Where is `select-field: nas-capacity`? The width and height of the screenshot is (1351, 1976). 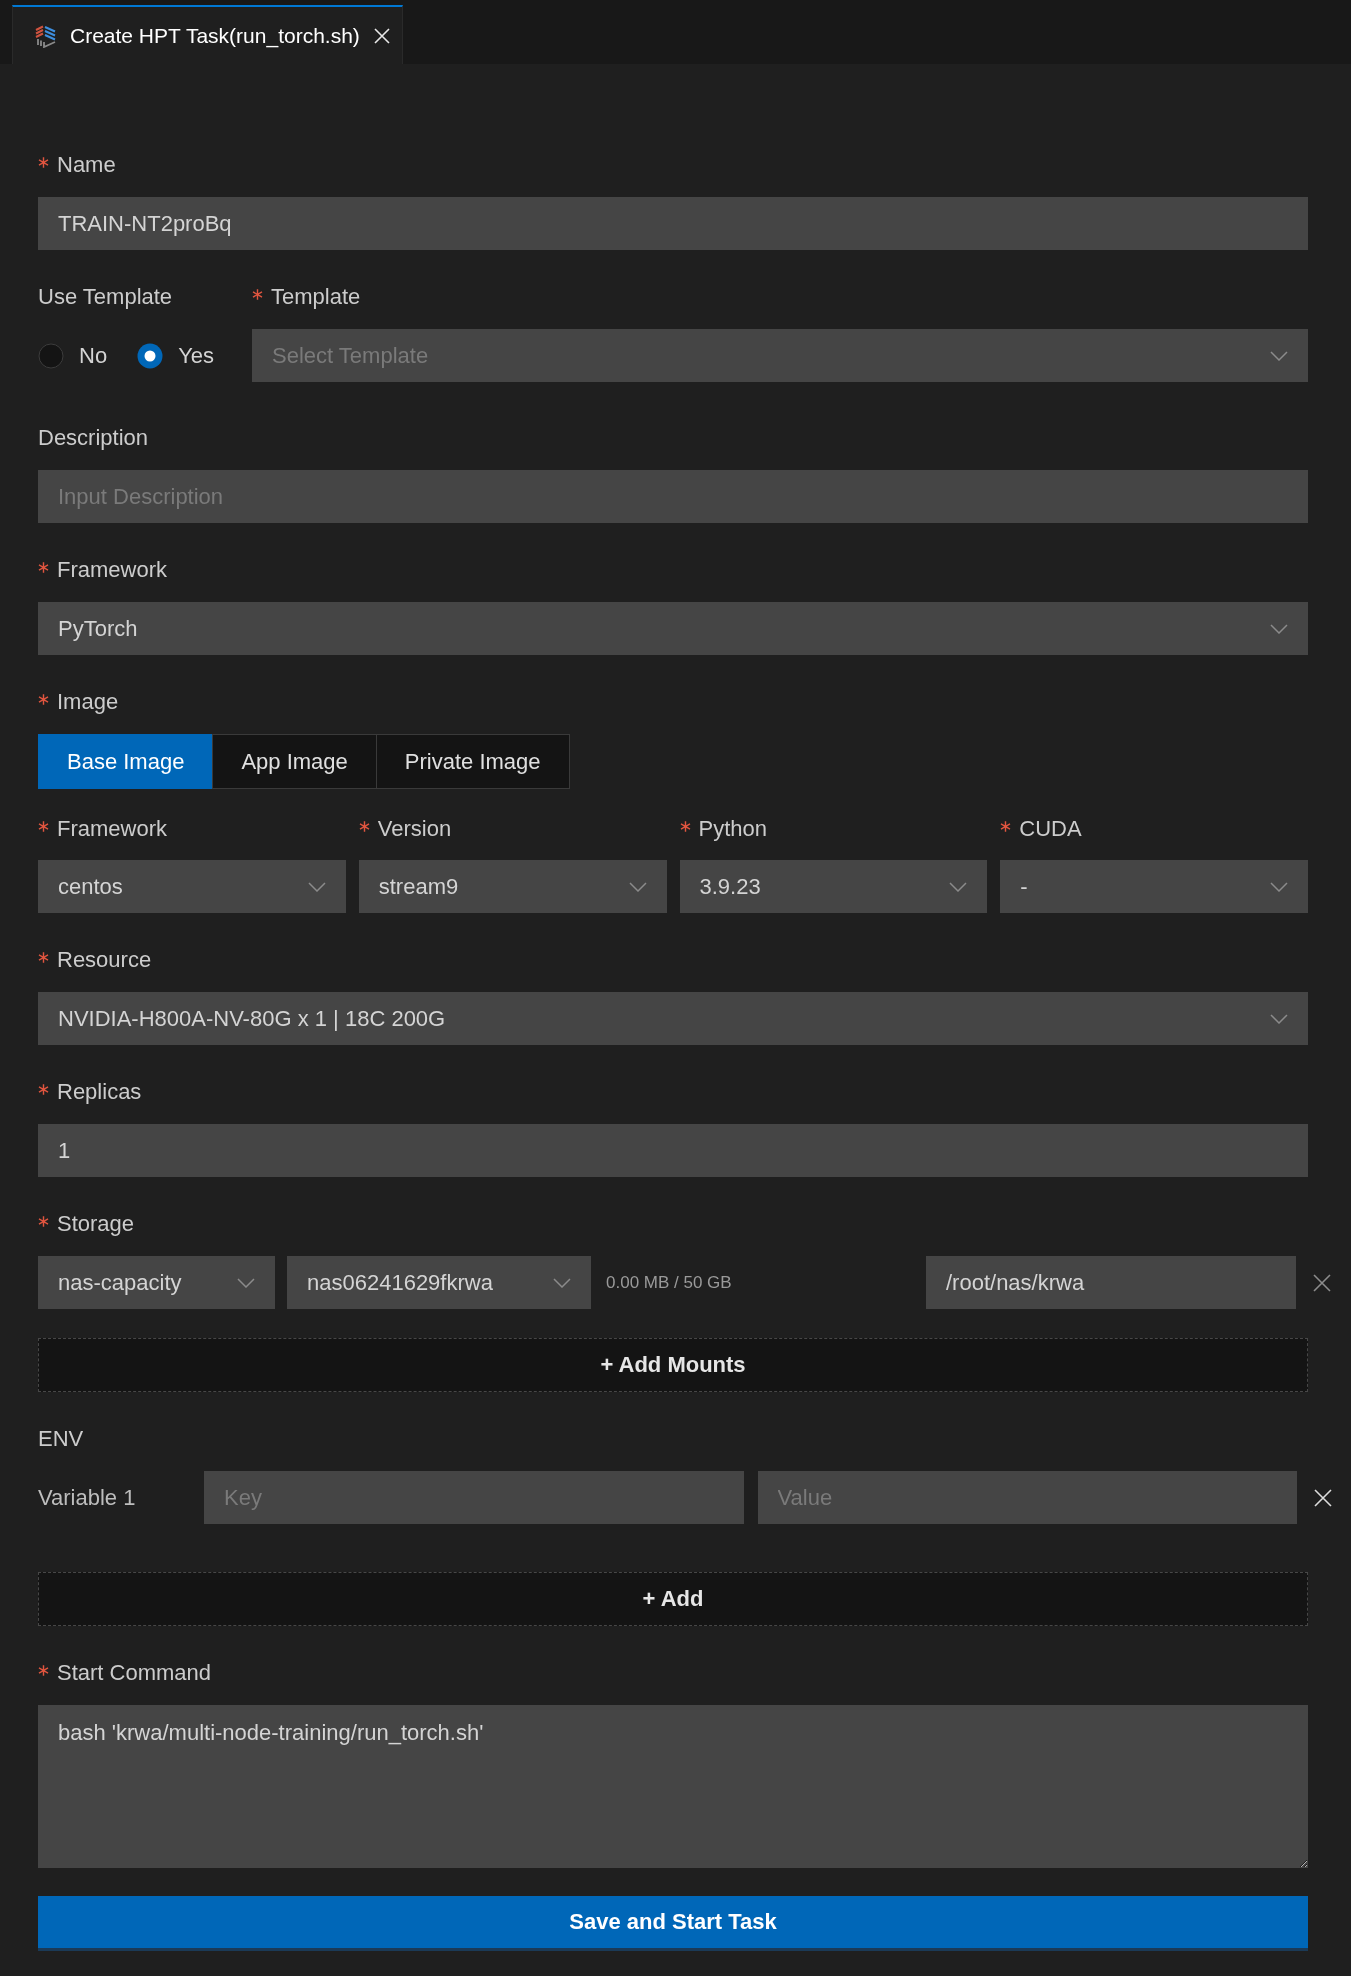
select-field: nas-capacity is located at coordinates (156, 1282).